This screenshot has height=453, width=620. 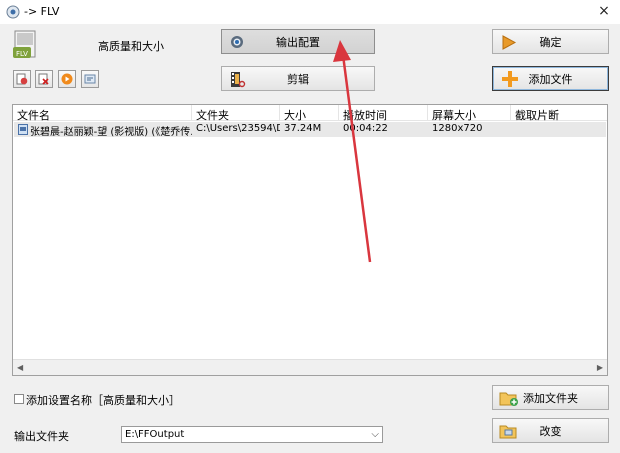 I want to click on scroll-left-icon: ◀, so click(x=20, y=367).